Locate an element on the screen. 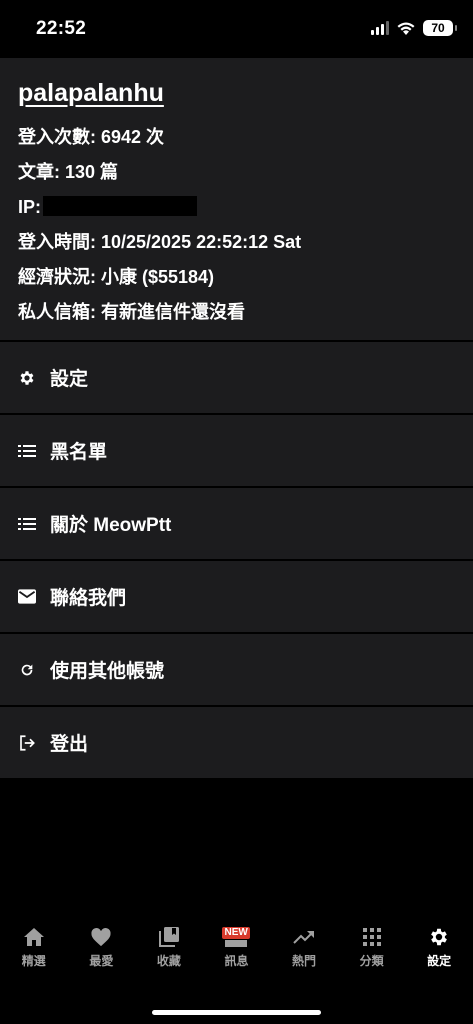 The image size is (473, 1024). tab-favorites: 最愛 is located at coordinates (101, 955).